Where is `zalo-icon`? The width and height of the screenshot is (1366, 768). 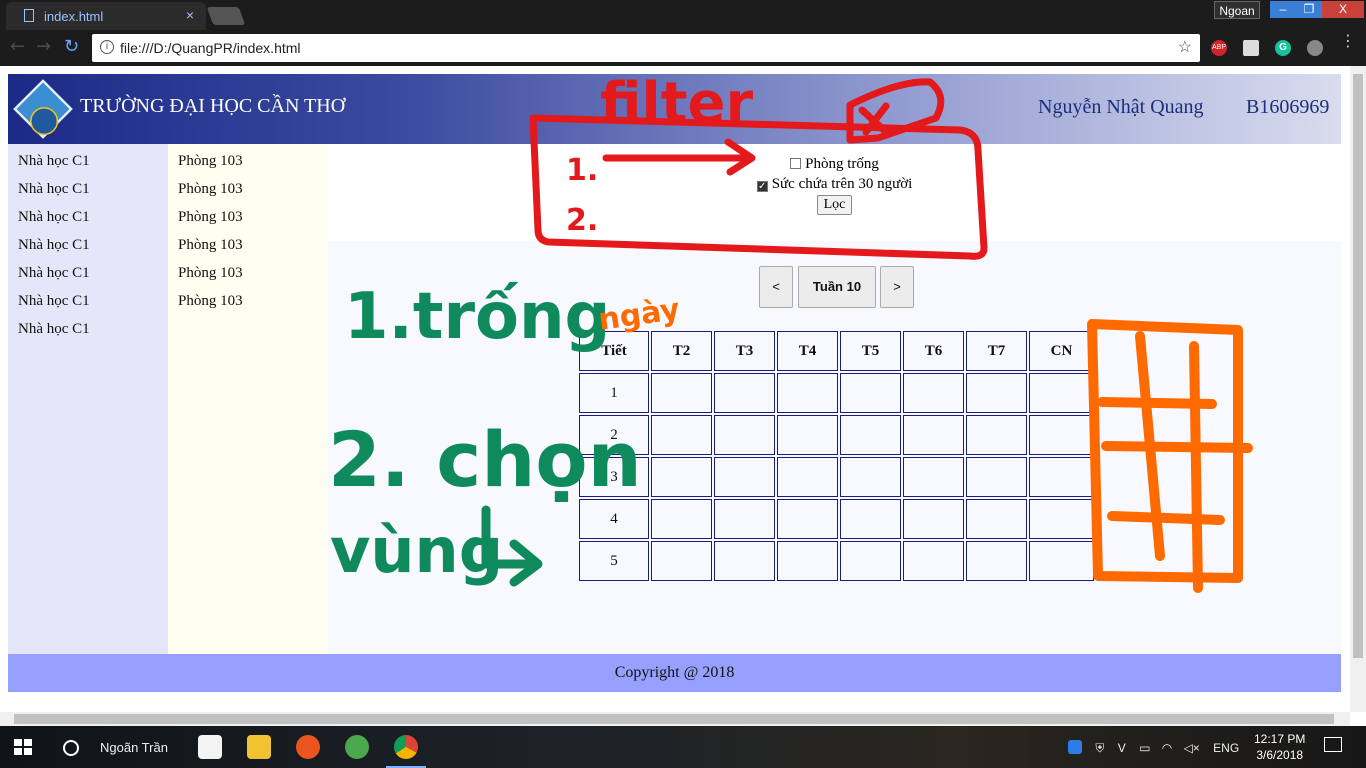
zalo-icon is located at coordinates (1075, 747).